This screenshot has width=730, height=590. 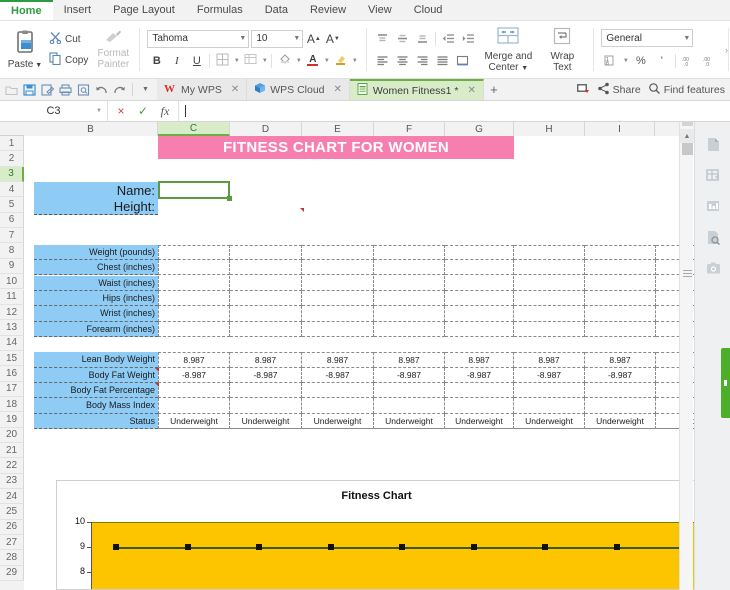 What do you see at coordinates (428, 10) in the screenshot?
I see `menu-item-cloud: Cloud` at bounding box center [428, 10].